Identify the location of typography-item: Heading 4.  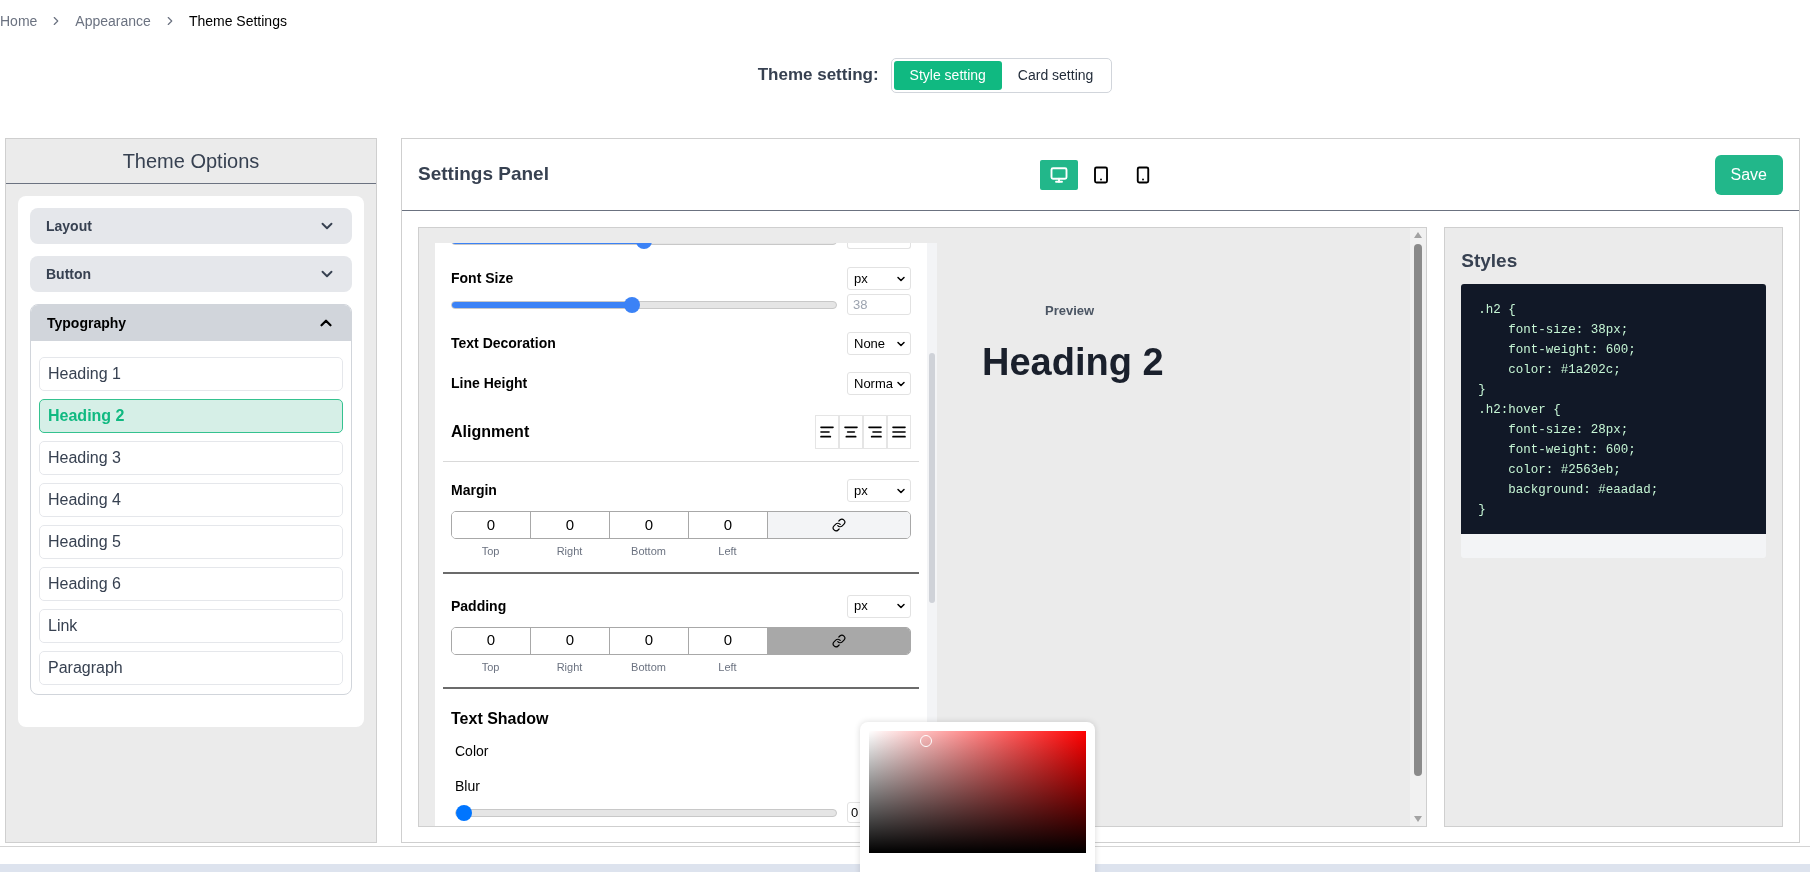
(191, 500).